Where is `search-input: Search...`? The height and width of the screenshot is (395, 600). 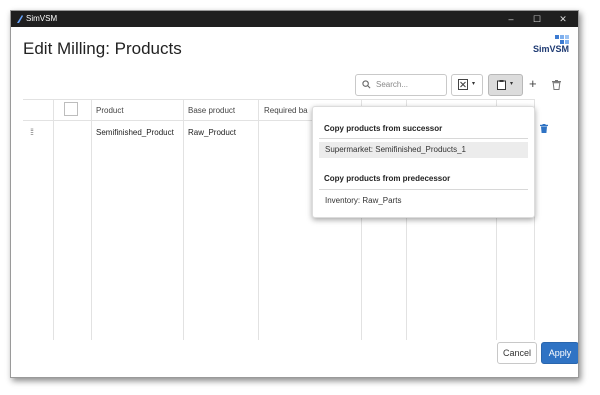
search-input: Search... is located at coordinates (401, 85).